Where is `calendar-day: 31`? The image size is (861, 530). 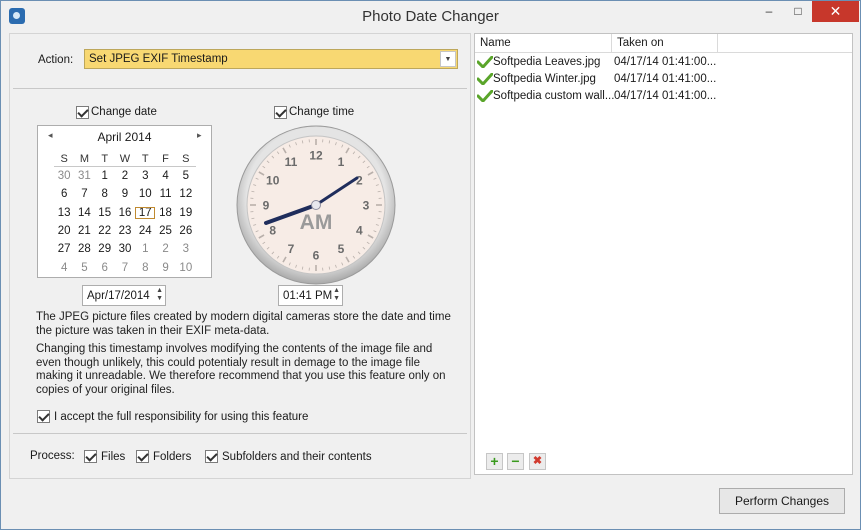 calendar-day: 31 is located at coordinates (84, 176).